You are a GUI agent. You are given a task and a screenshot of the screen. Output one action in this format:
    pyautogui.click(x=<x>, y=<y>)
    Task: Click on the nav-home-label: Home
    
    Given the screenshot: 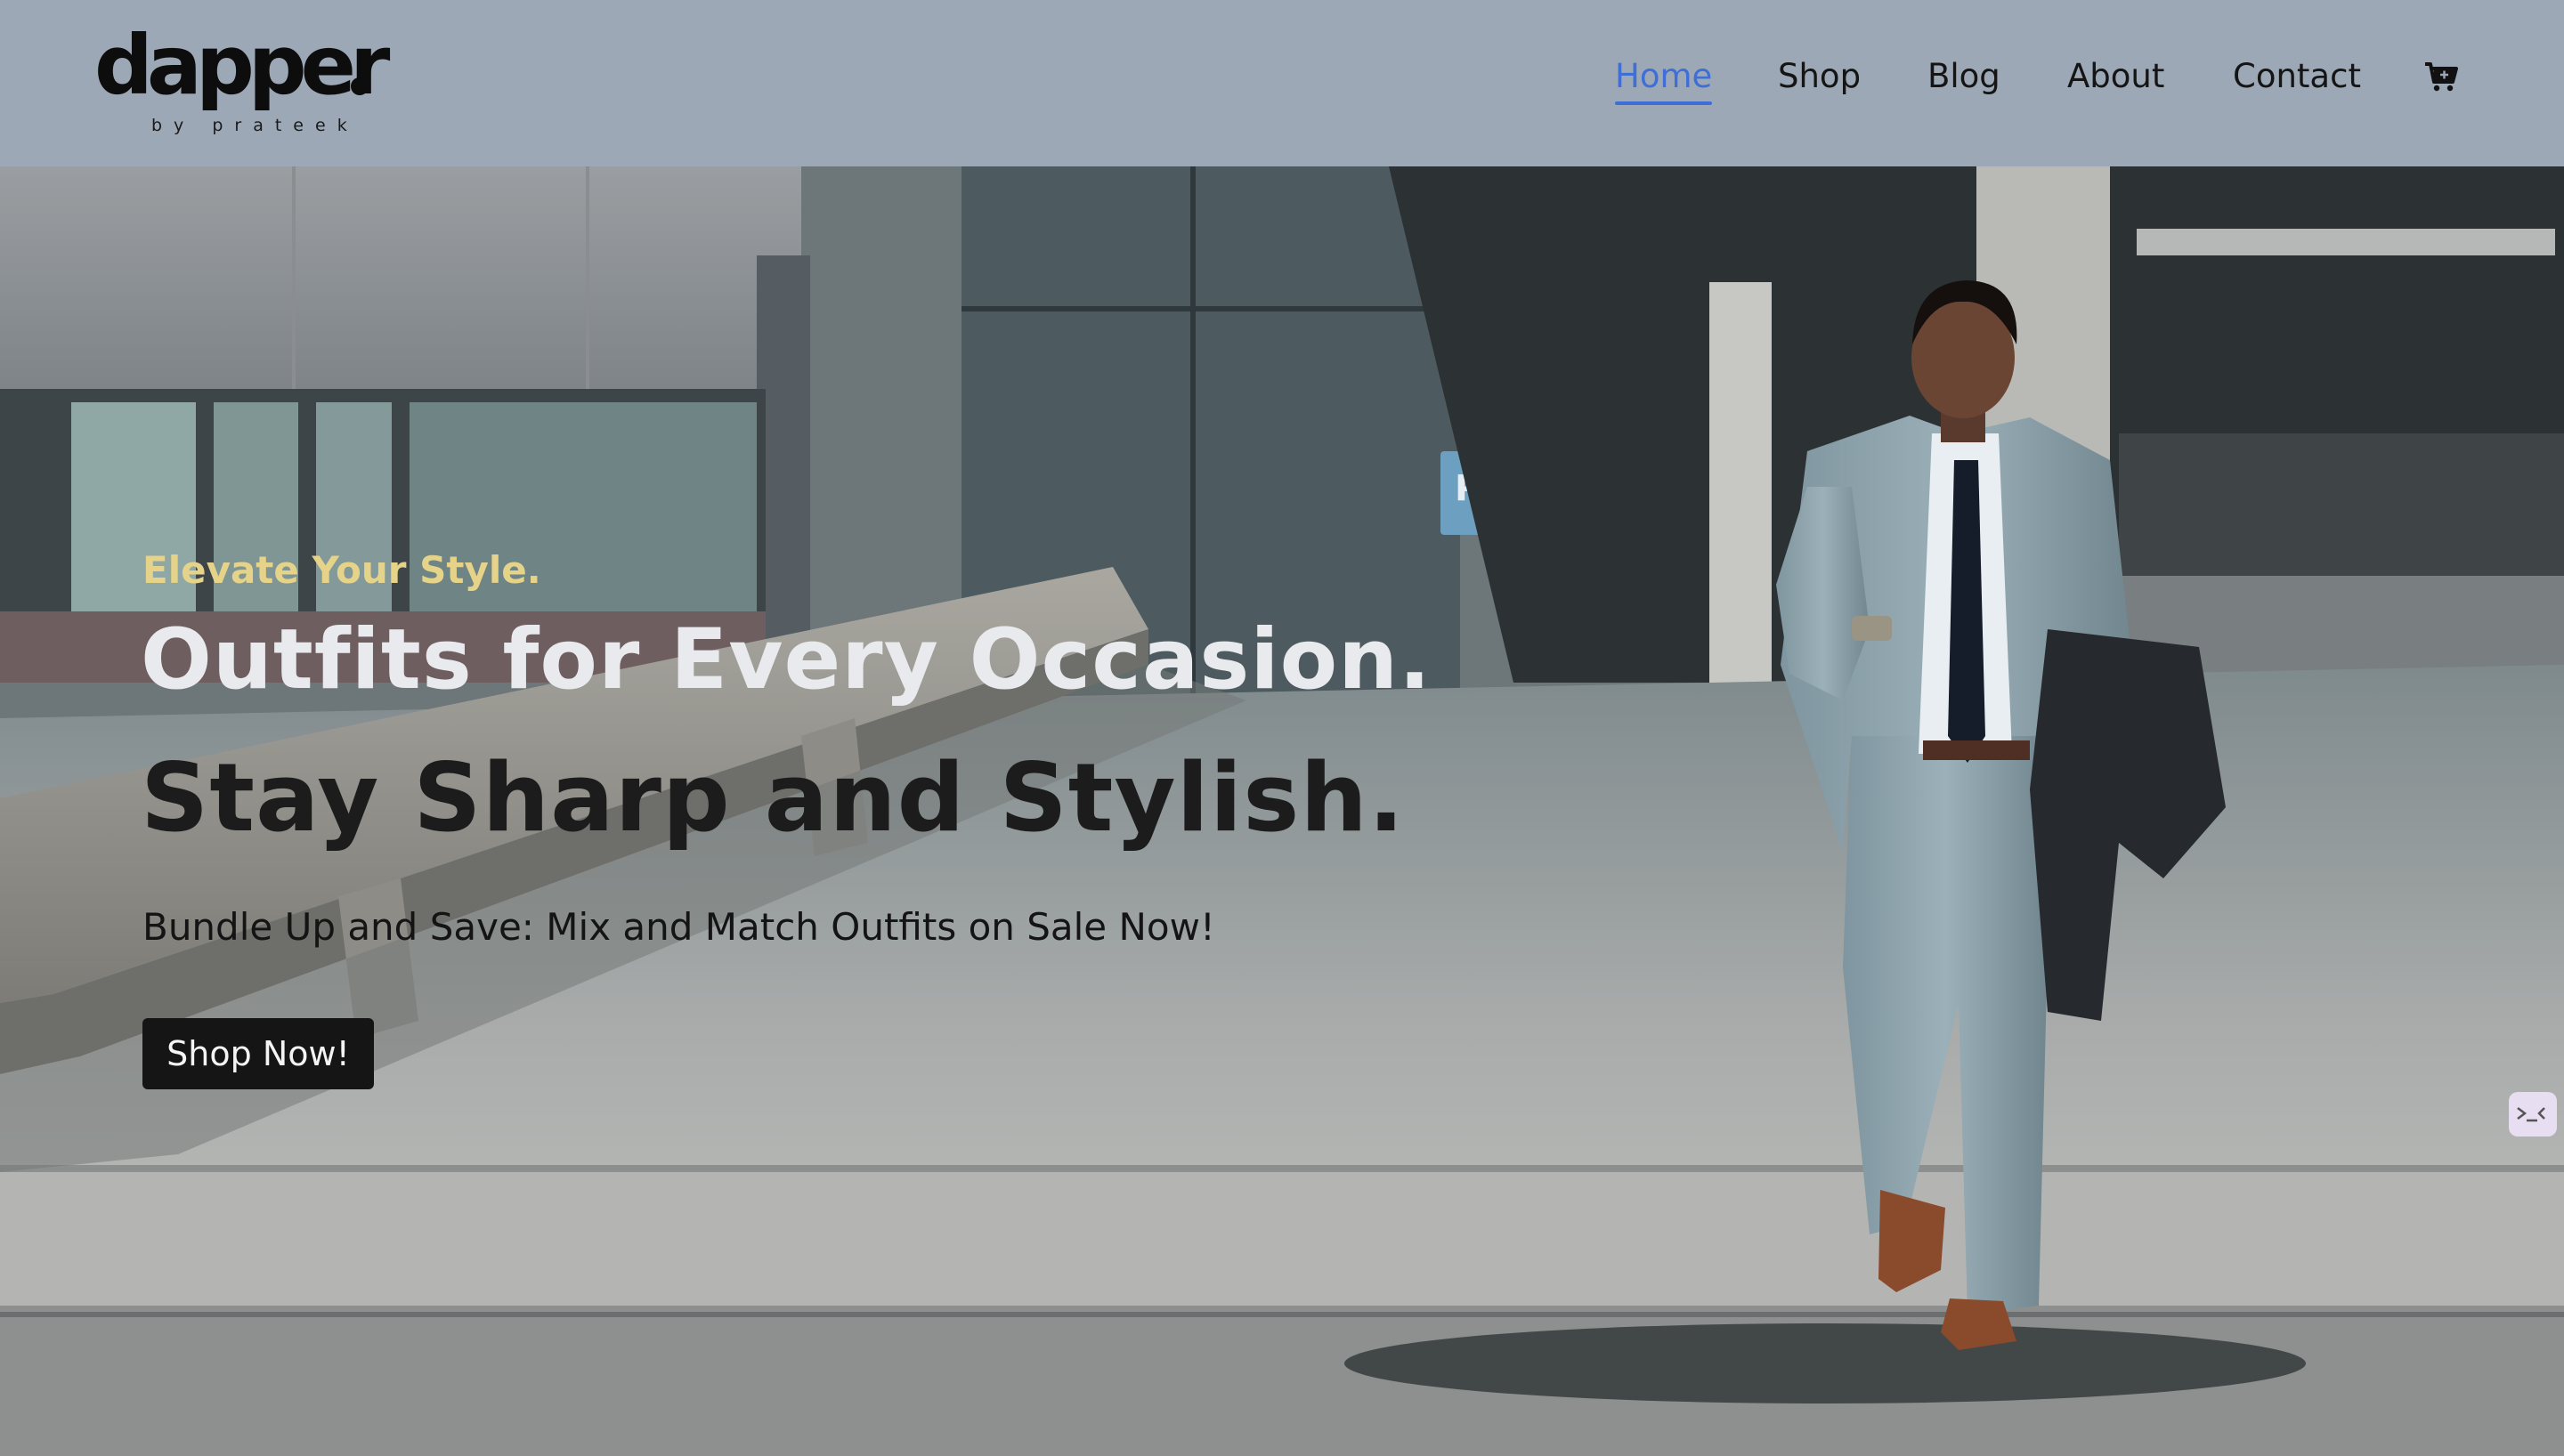 What is the action you would take?
    pyautogui.click(x=1664, y=76)
    